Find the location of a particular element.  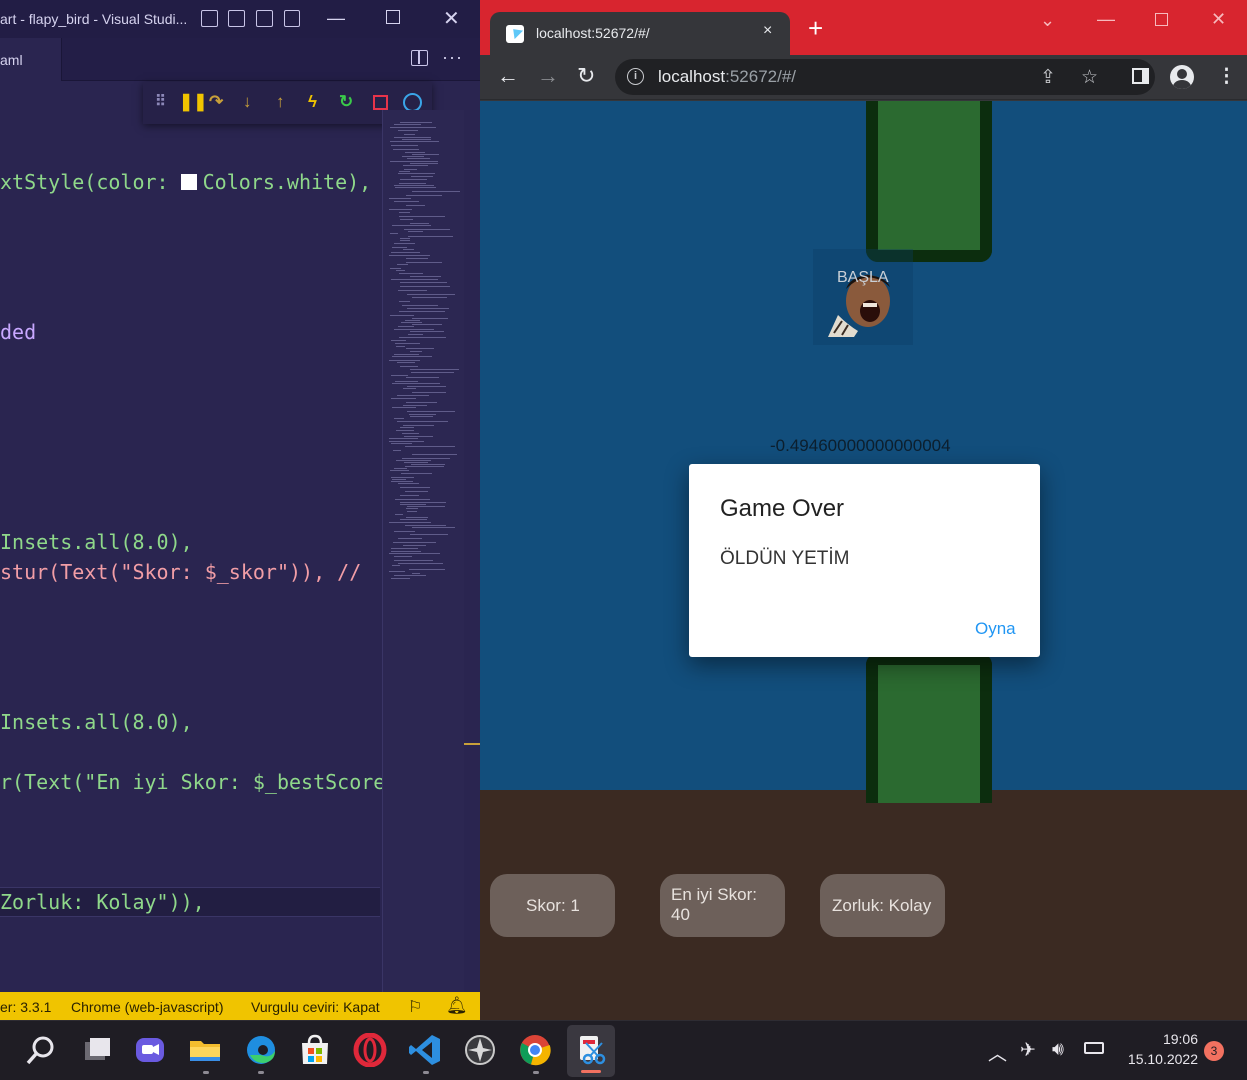

site-info-icon: i is located at coordinates (635, 76).